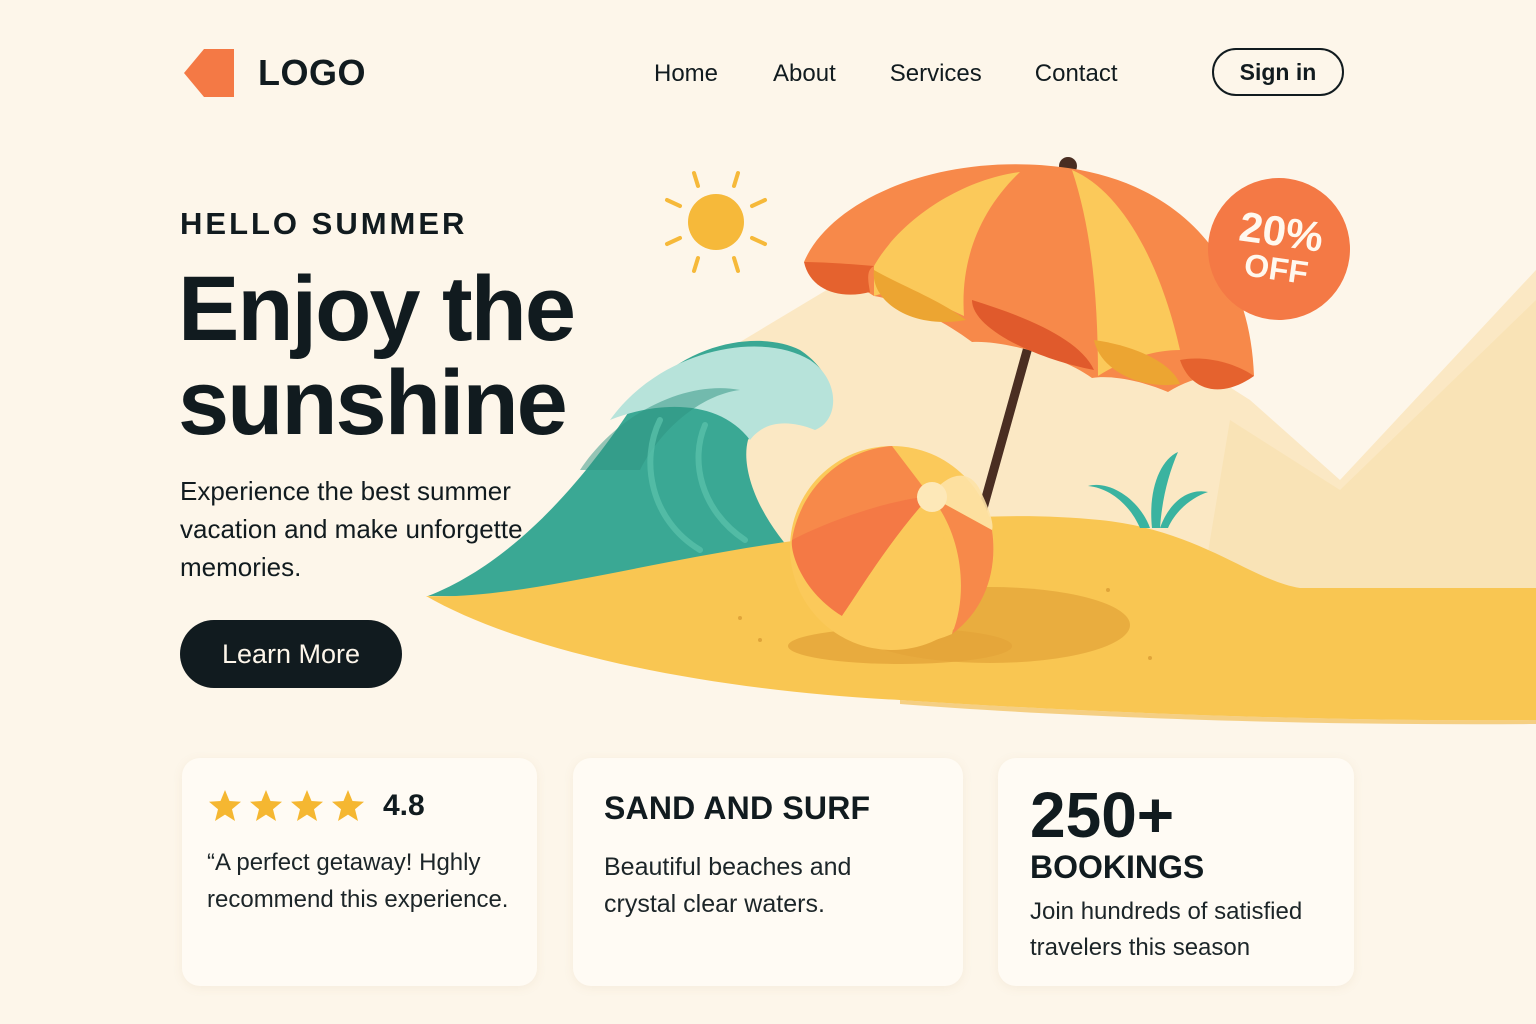 This screenshot has height=1024, width=1536. I want to click on subtext-line-3: memories., so click(241, 567).